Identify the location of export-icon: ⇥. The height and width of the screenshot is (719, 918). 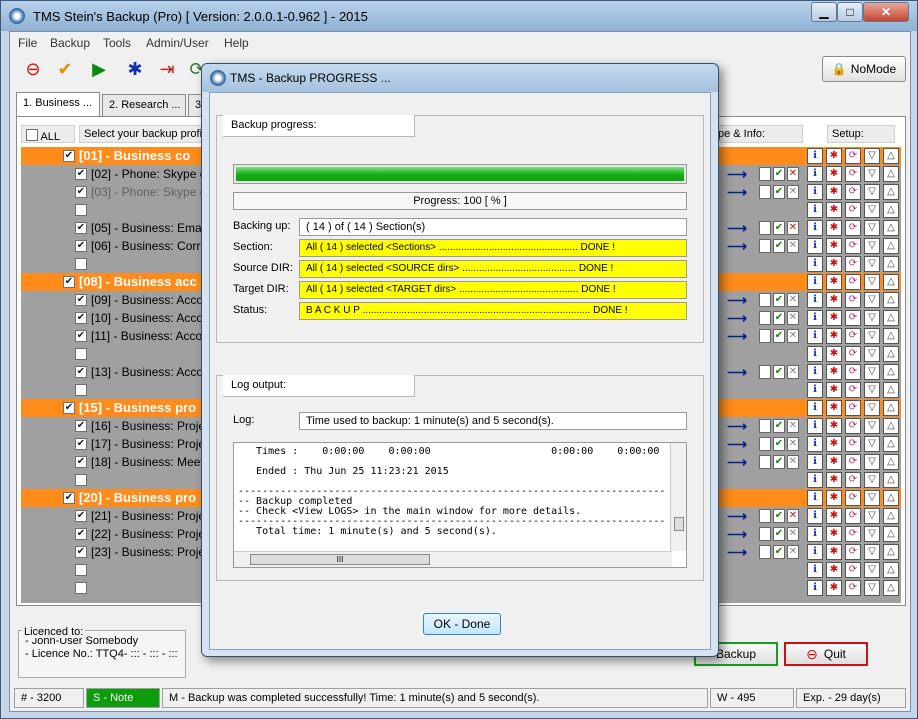
(167, 69).